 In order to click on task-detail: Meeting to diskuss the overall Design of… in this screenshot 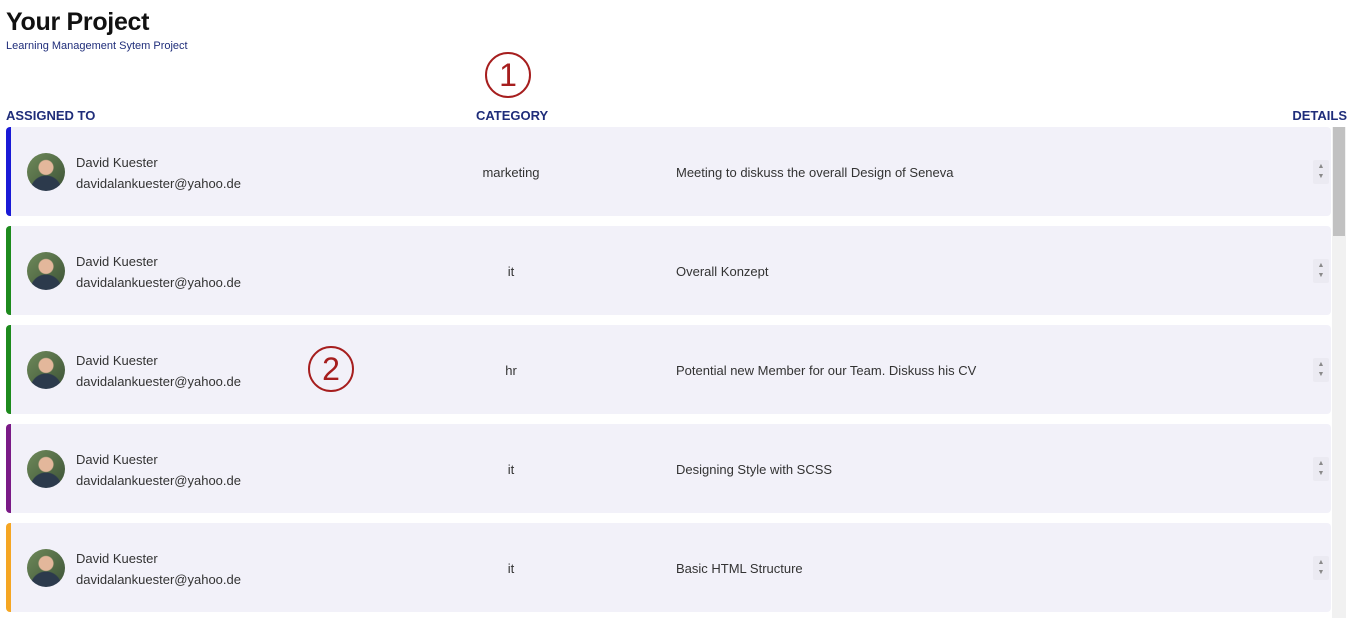, I will do `click(815, 172)`.